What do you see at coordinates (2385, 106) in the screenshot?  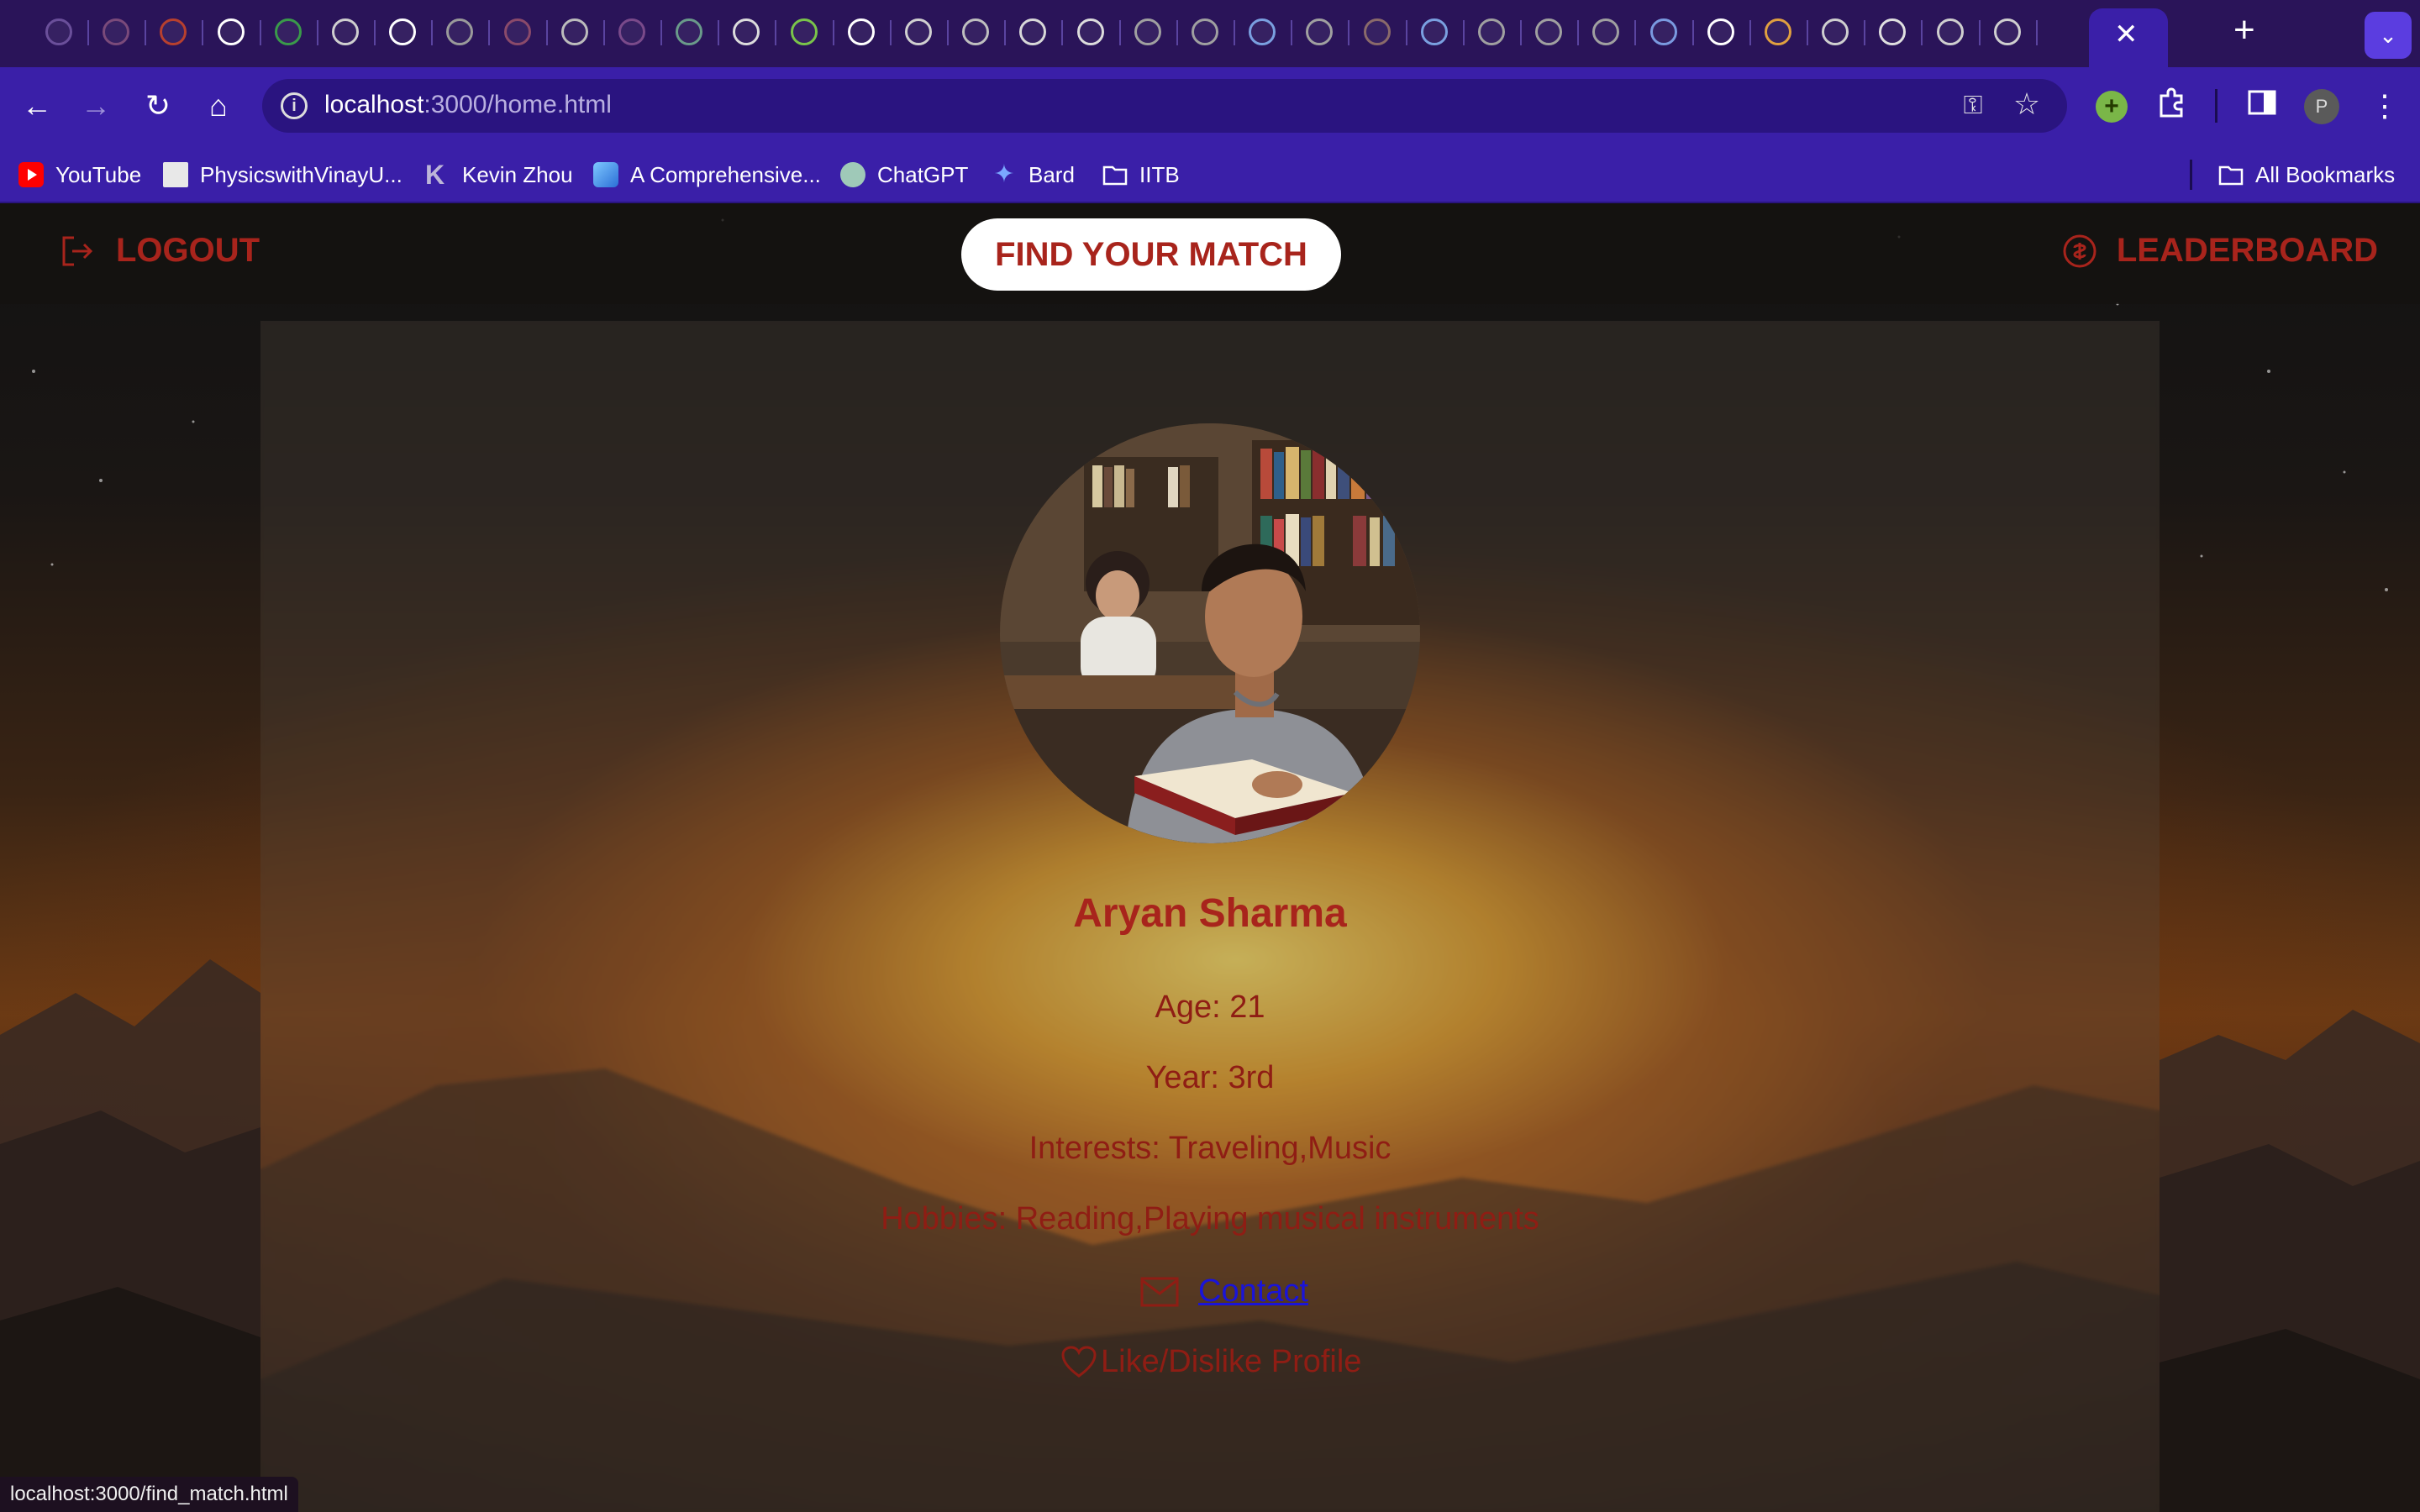 I see `browser-menu-icon: ⋮` at bounding box center [2385, 106].